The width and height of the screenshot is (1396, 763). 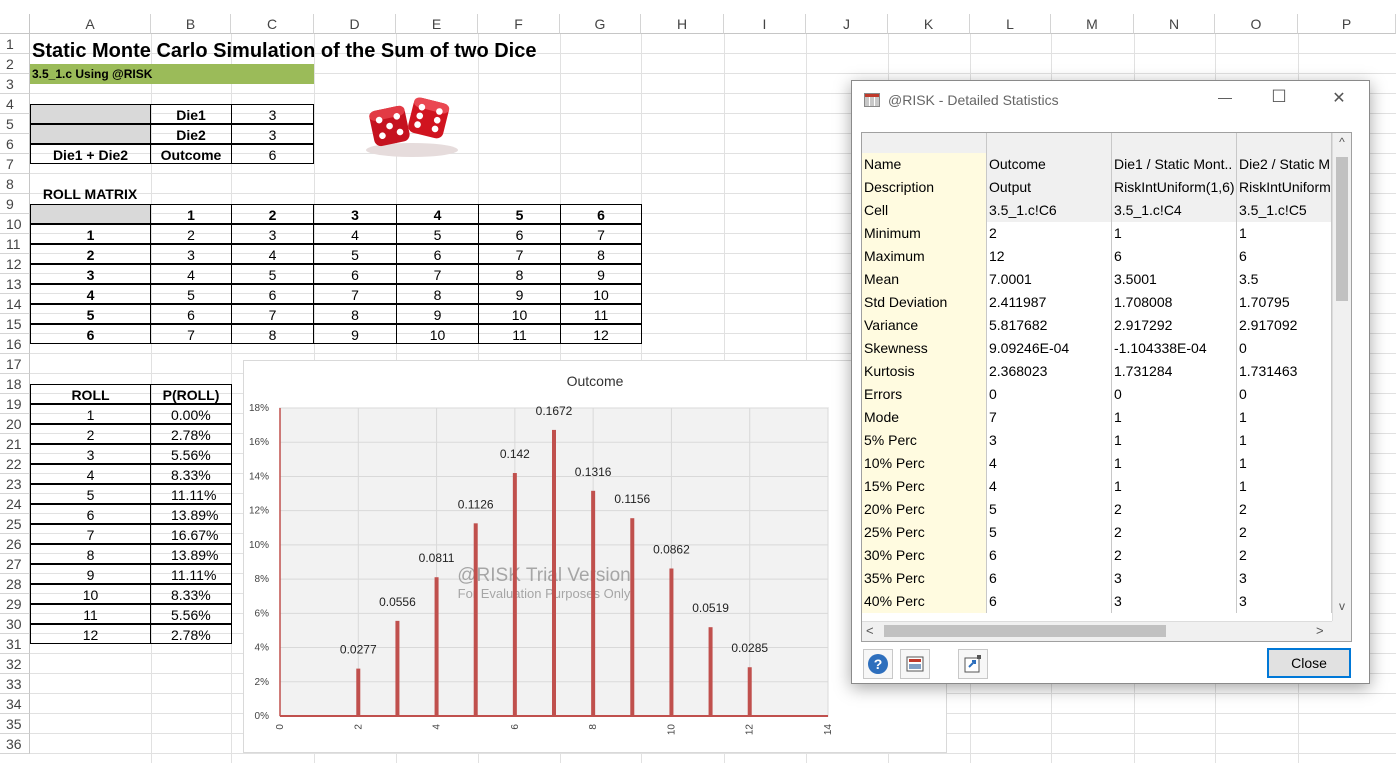 I want to click on column-header: F, so click(x=519, y=24).